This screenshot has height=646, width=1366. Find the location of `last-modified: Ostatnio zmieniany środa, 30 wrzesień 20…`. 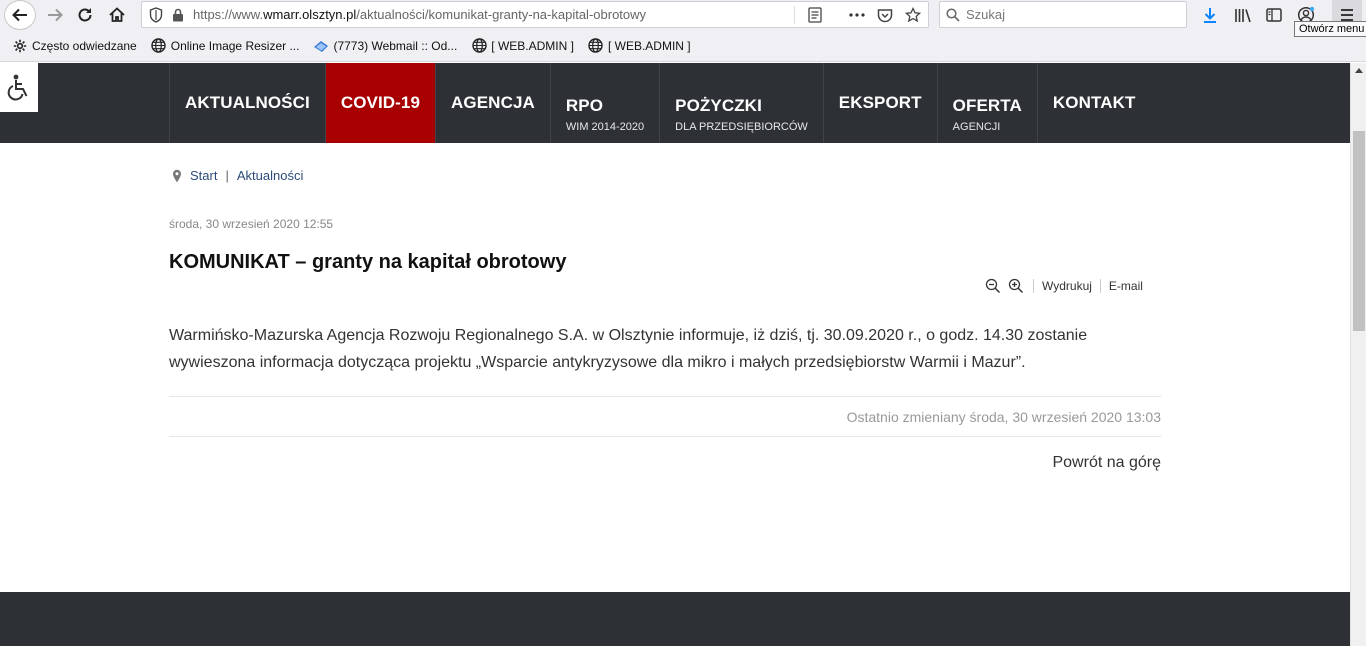

last-modified: Ostatnio zmieniany środa, 30 wrzesień 20… is located at coordinates (1003, 417).